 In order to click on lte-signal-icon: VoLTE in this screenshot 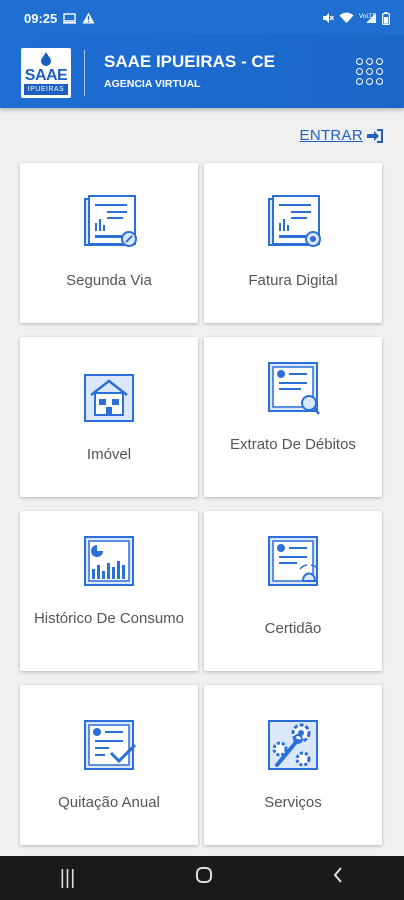, I will do `click(367, 18)`.